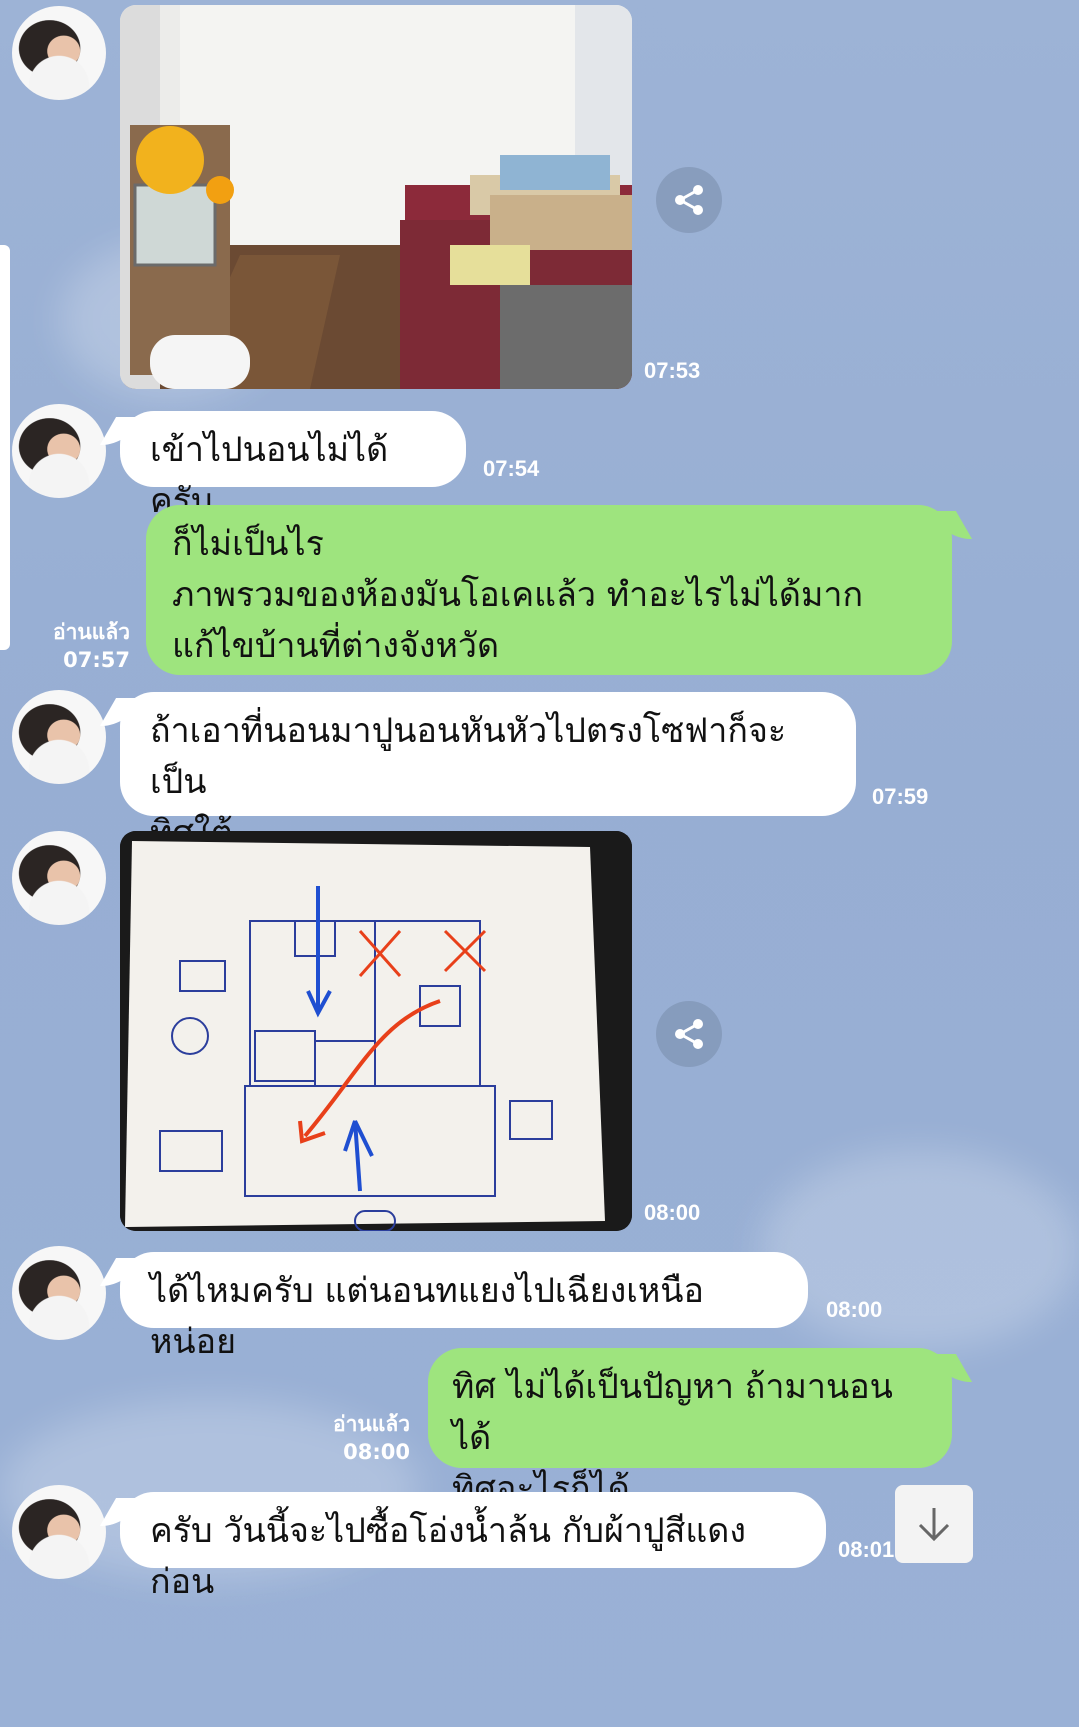 This screenshot has width=1079, height=1727. I want to click on floor-plan-photo, so click(376, 1031).